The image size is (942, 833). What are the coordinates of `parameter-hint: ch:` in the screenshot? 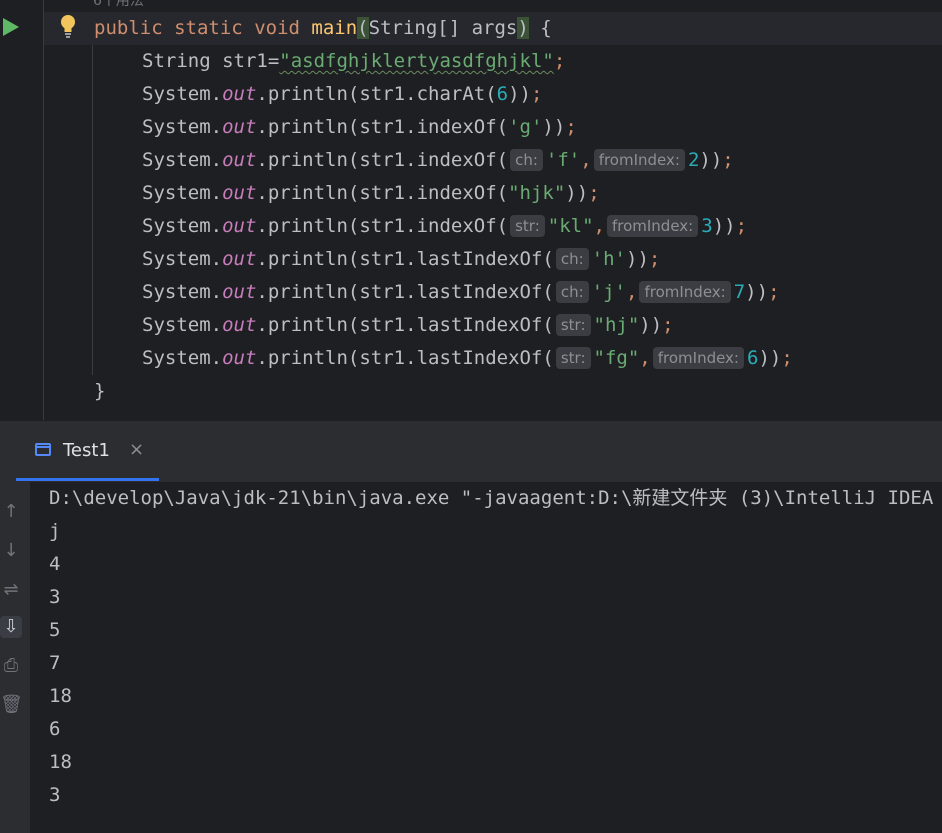 It's located at (526, 160).